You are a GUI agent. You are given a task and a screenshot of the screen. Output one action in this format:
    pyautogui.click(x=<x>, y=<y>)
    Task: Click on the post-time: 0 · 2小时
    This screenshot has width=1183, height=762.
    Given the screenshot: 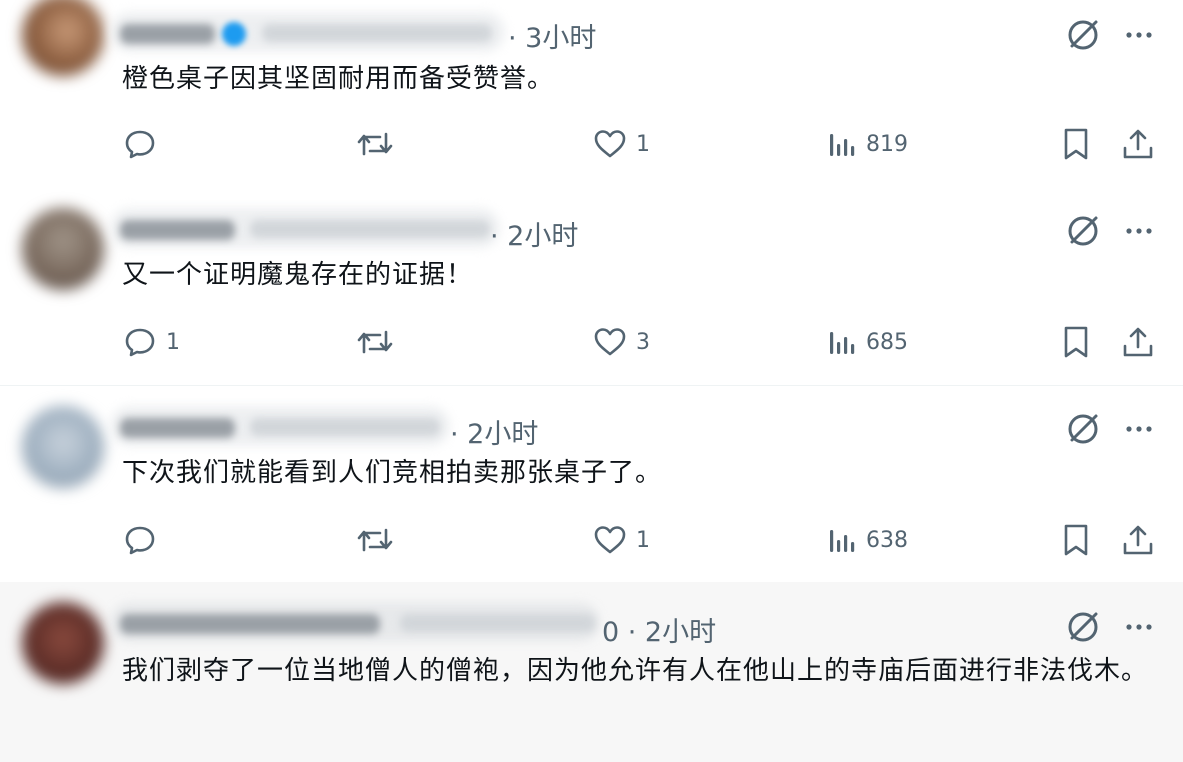 What is the action you would take?
    pyautogui.click(x=659, y=629)
    